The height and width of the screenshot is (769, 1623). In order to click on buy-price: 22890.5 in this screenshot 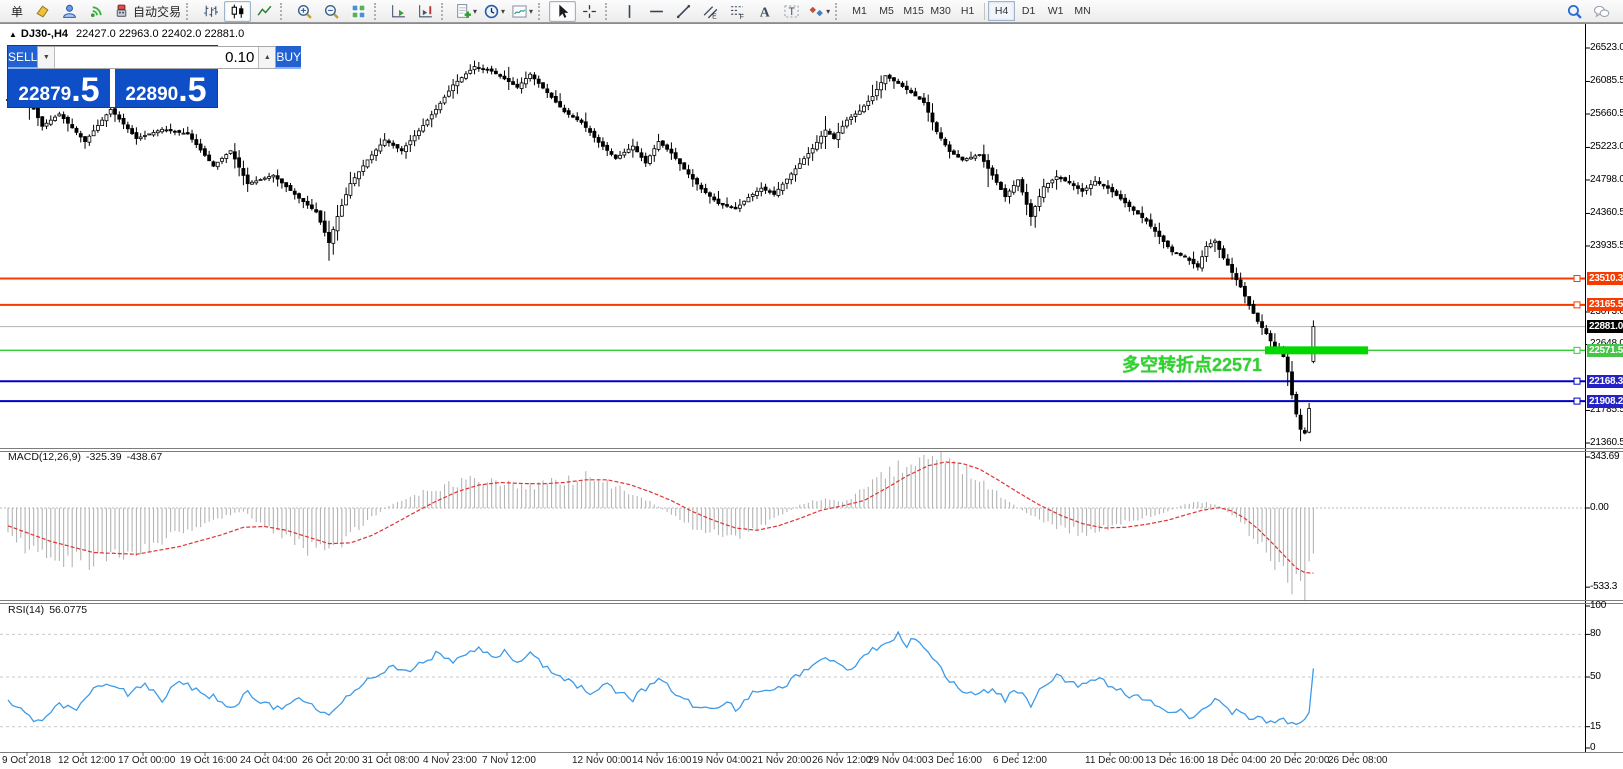, I will do `click(166, 88)`.